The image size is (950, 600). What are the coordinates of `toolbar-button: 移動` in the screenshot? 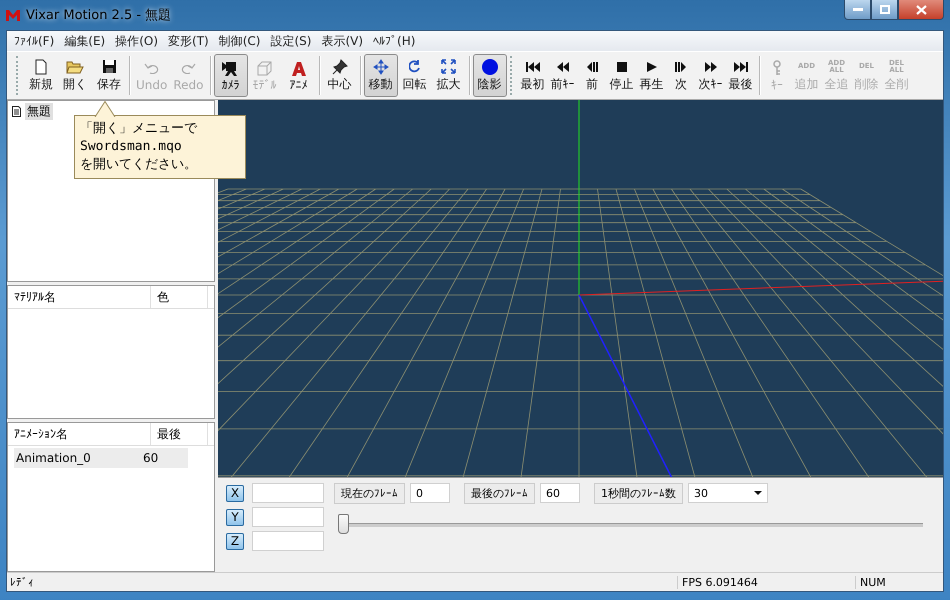 It's located at (381, 75).